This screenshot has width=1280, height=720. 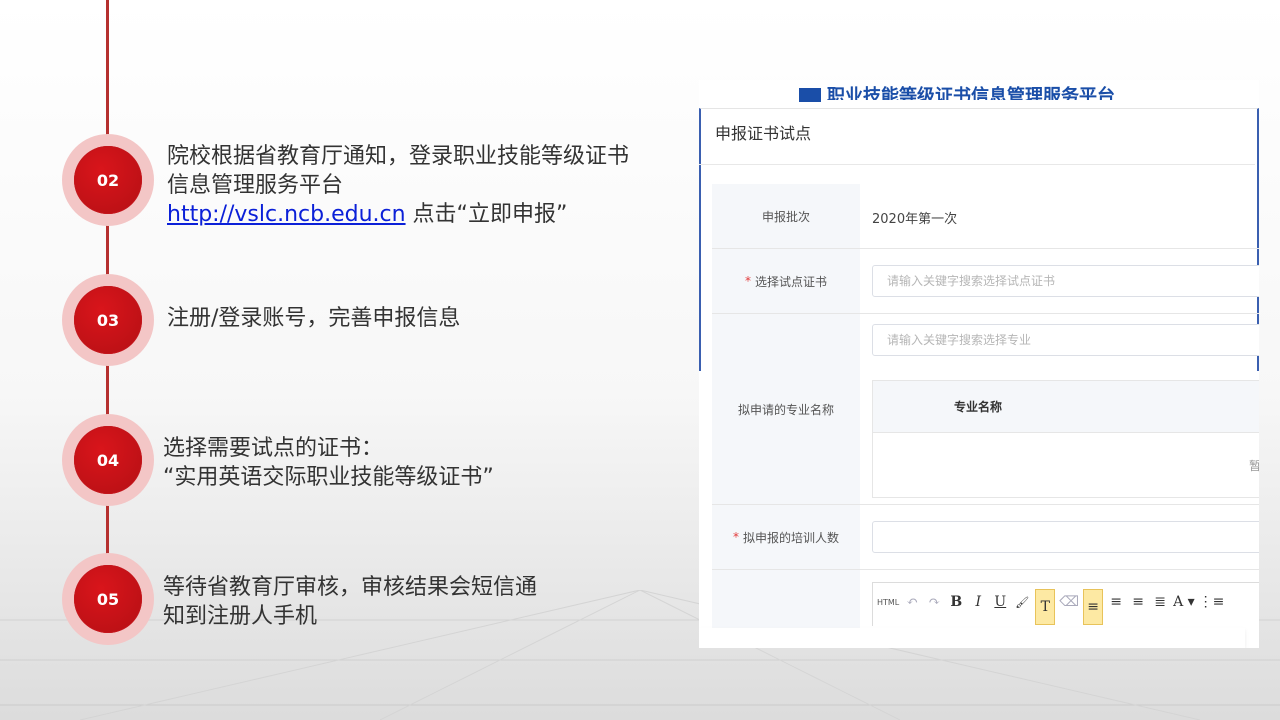 What do you see at coordinates (1069, 602) in the screenshot?
I see `eraser-icon: ⌫` at bounding box center [1069, 602].